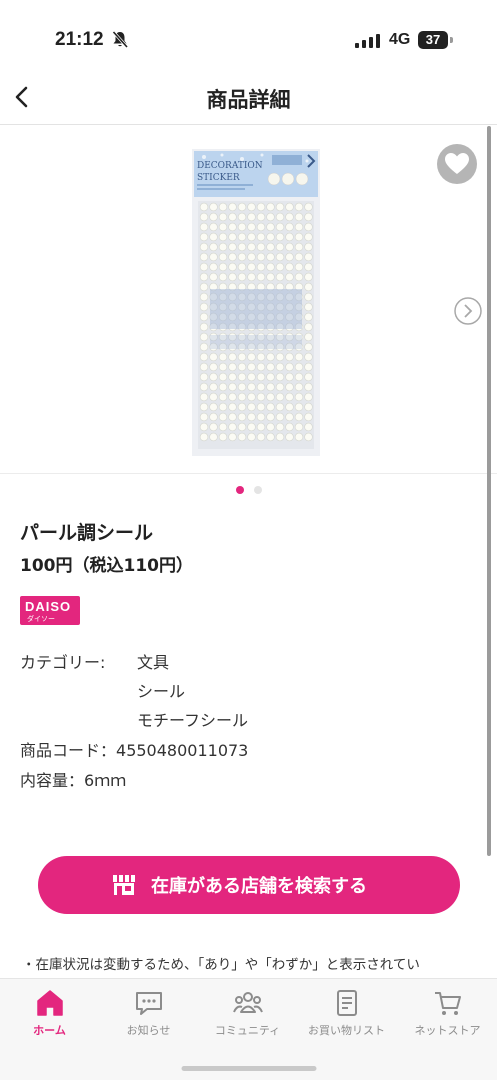 This screenshot has height=1080, width=497. Describe the element at coordinates (256, 302) in the screenshot. I see `product-image: DECORATION STICKER` at that location.